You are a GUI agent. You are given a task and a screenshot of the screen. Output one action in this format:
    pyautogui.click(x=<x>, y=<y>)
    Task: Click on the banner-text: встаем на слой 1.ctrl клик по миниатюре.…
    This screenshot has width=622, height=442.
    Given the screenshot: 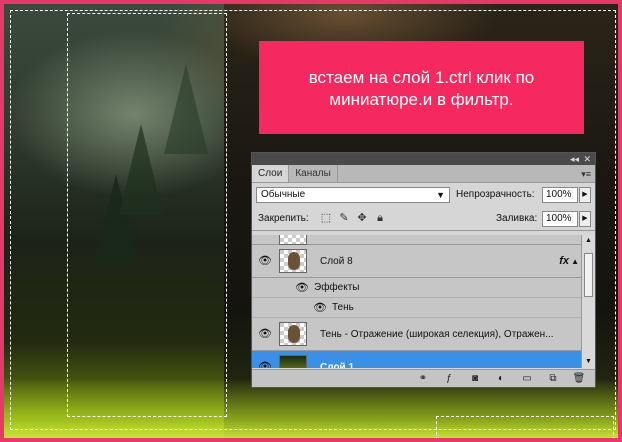 What is the action you would take?
    pyautogui.click(x=421, y=88)
    